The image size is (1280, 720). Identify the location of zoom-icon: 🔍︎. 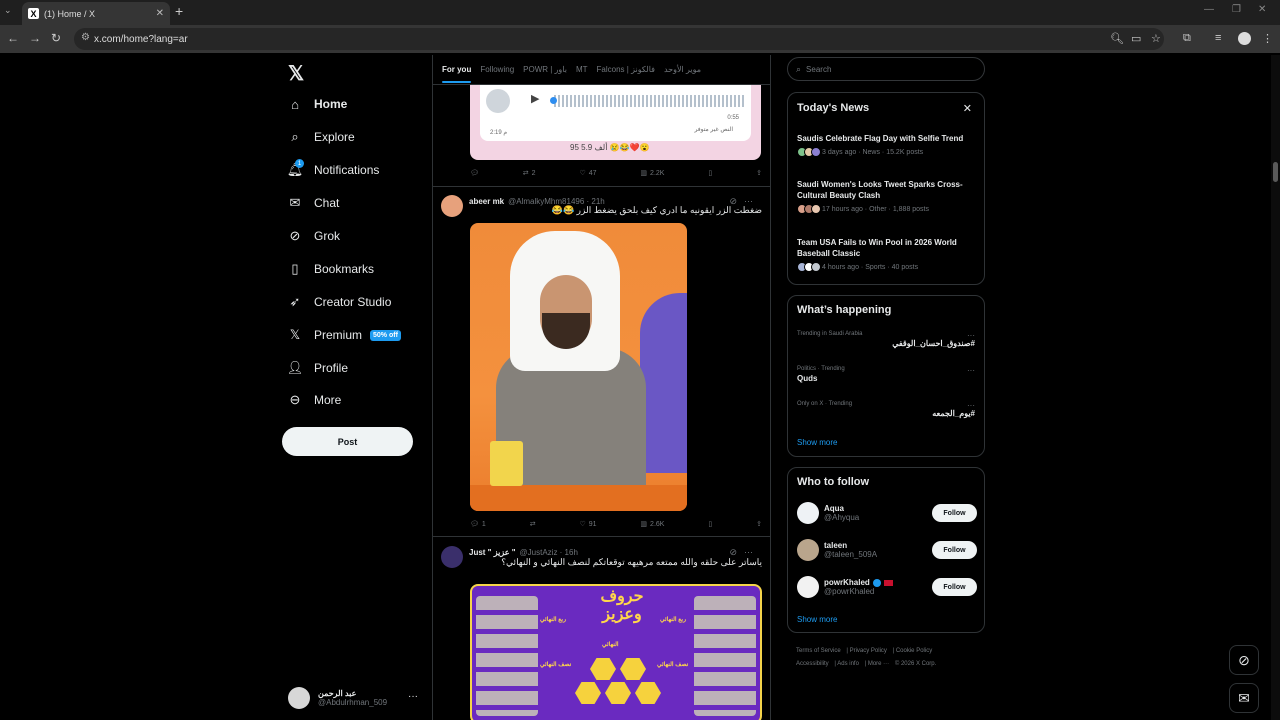
(1117, 38).